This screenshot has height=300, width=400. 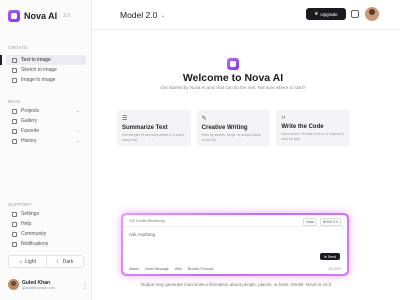 What do you see at coordinates (14, 60) in the screenshot?
I see `image-icon` at bounding box center [14, 60].